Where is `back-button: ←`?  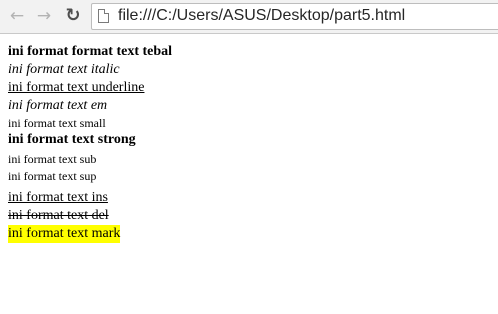 back-button: ← is located at coordinates (17, 16).